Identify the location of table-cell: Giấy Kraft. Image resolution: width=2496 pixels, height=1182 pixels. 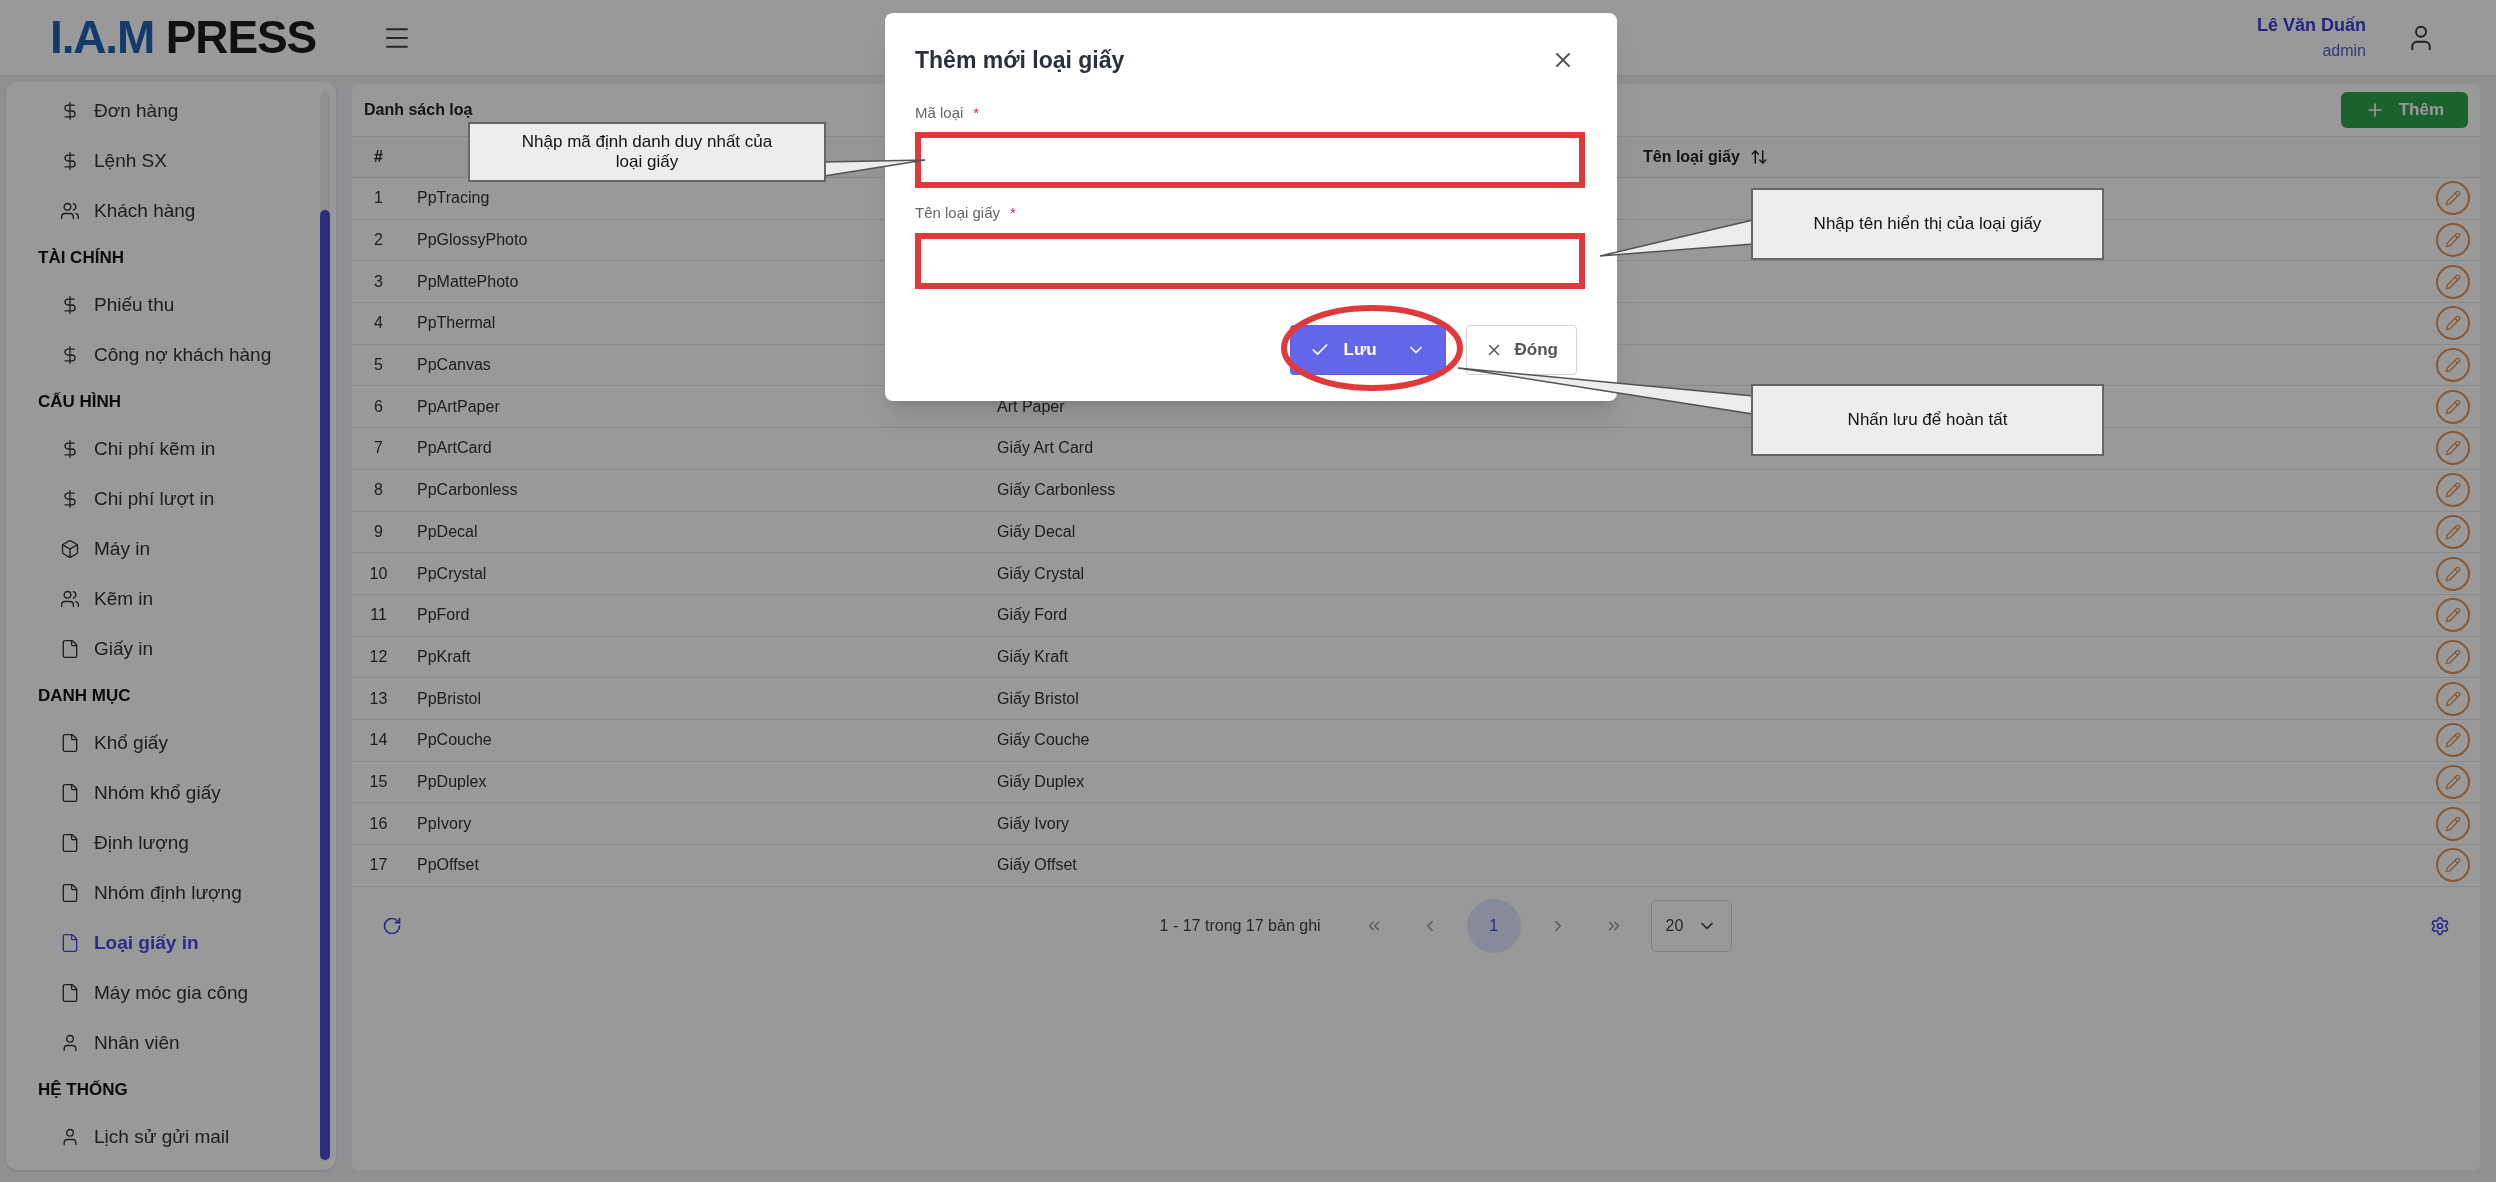
(1033, 656).